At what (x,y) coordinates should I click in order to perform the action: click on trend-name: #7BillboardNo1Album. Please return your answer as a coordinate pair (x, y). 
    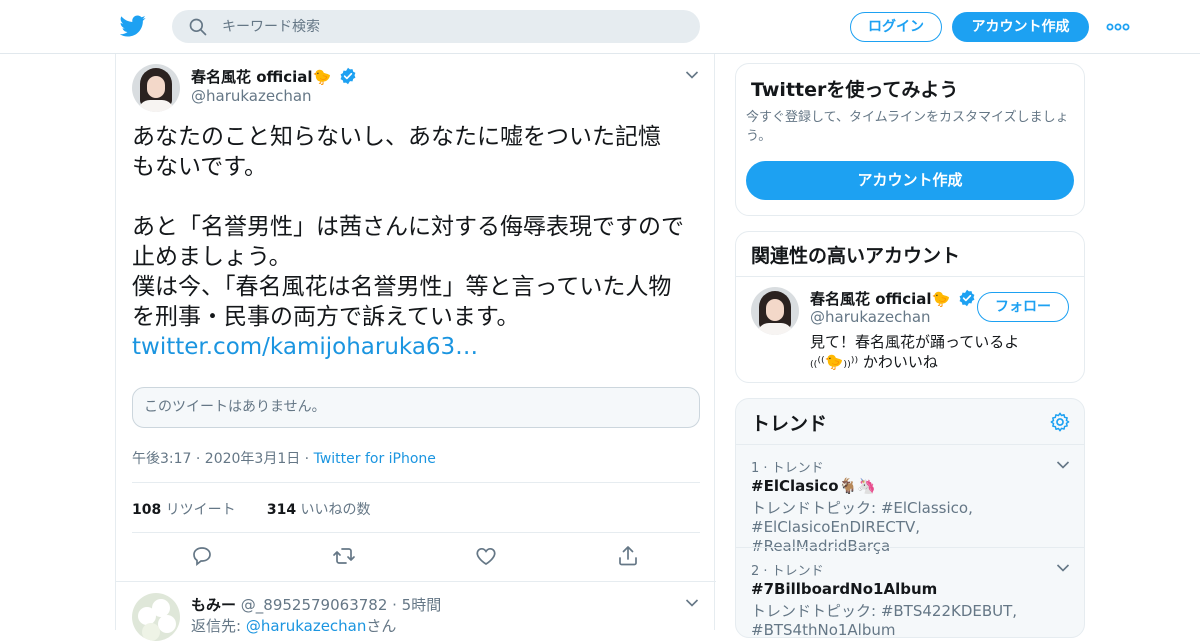
    Looking at the image, I should click on (844, 589).